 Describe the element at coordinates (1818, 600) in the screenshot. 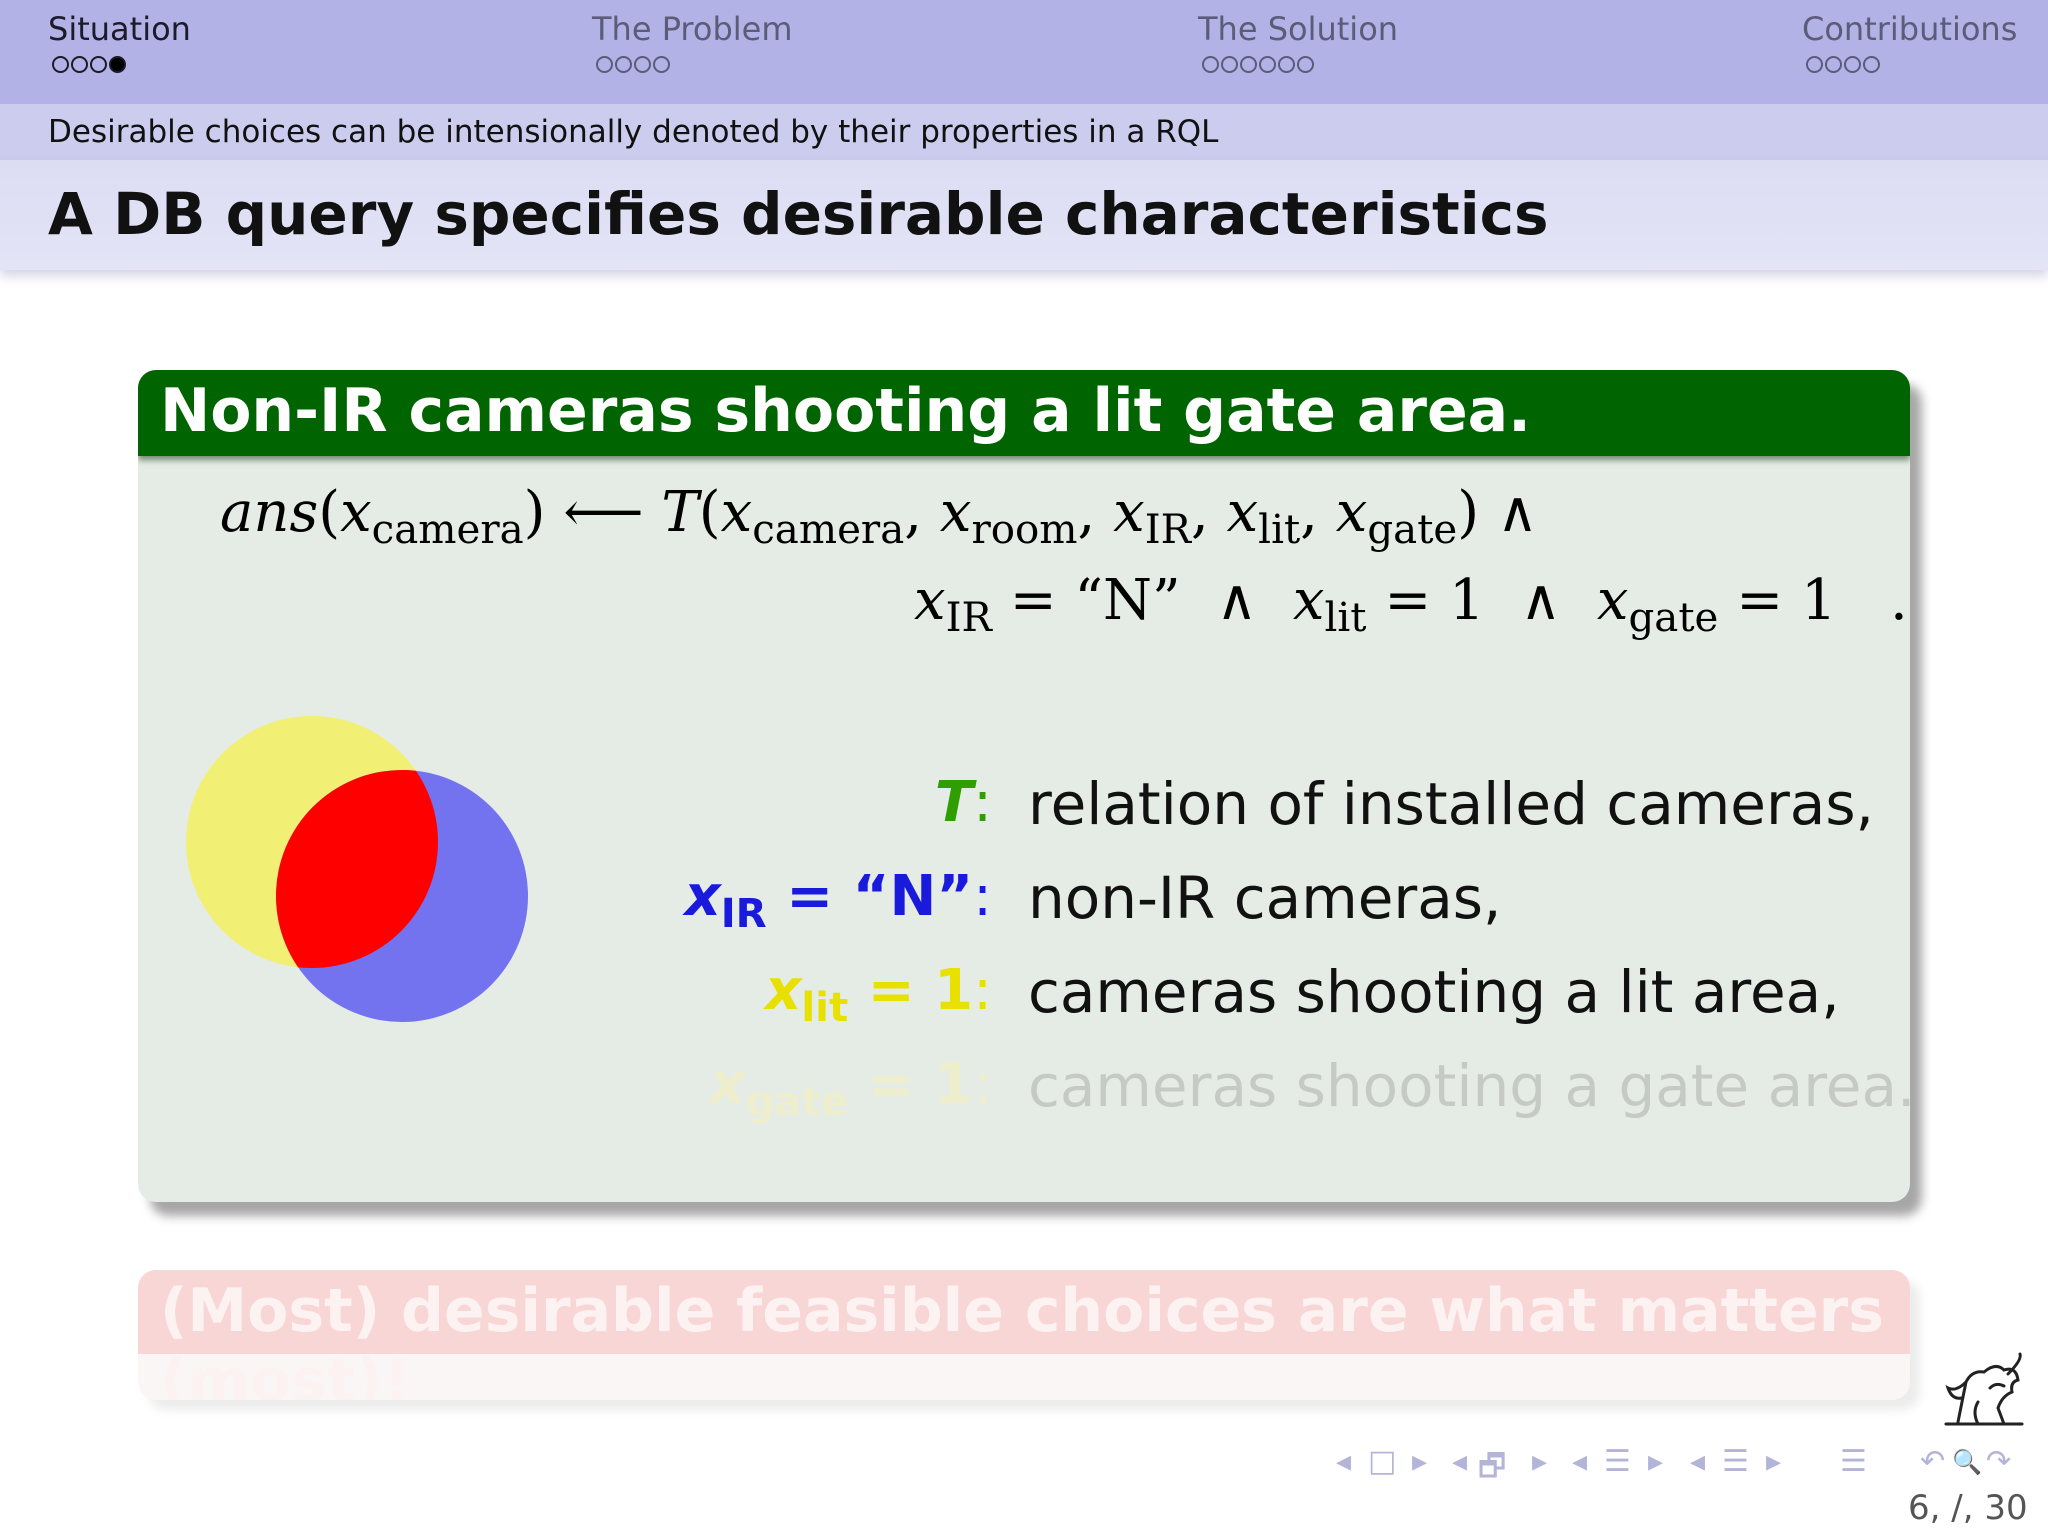

I see `query-value-gate: 1` at that location.